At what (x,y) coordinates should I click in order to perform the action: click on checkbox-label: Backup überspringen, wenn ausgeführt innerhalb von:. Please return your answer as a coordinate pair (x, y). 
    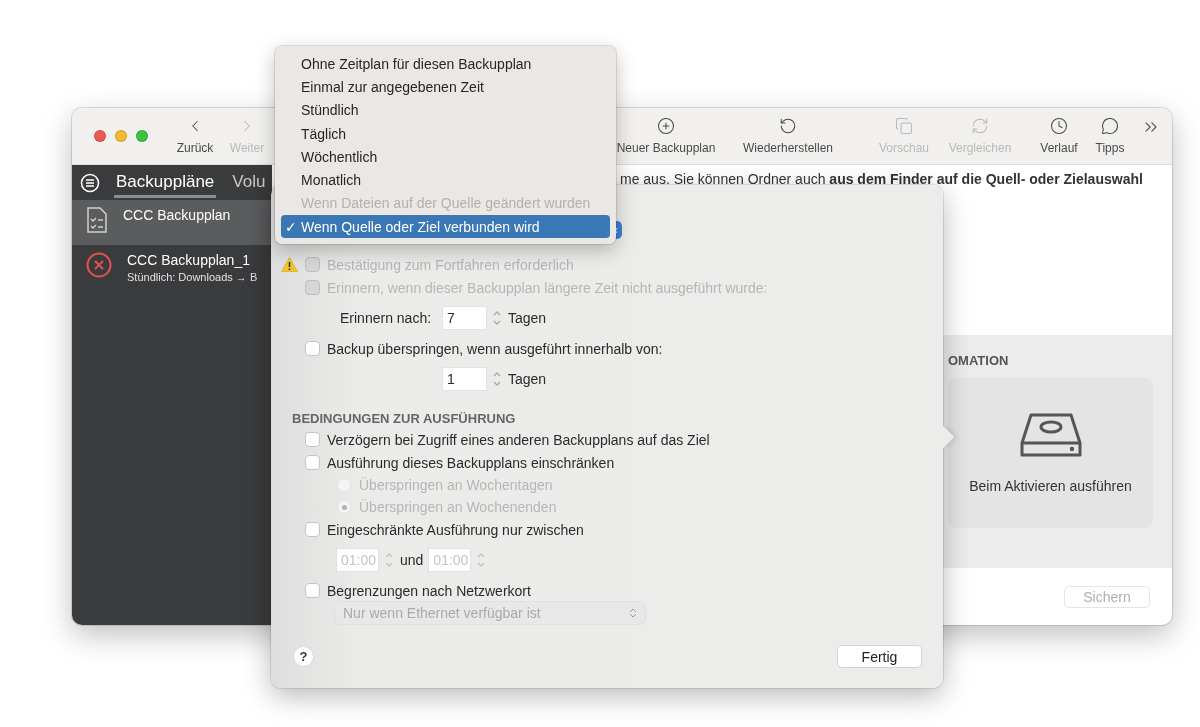
    Looking at the image, I should click on (495, 348).